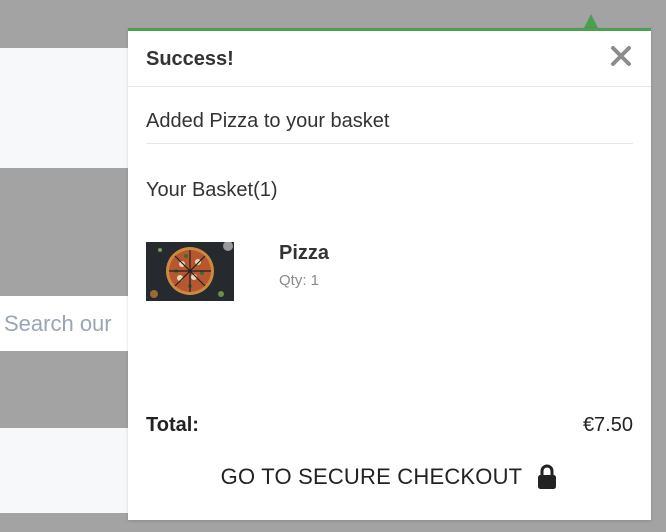 The width and height of the screenshot is (666, 532). What do you see at coordinates (268, 121) in the screenshot?
I see `toast-message: Added Pizza to your basket` at bounding box center [268, 121].